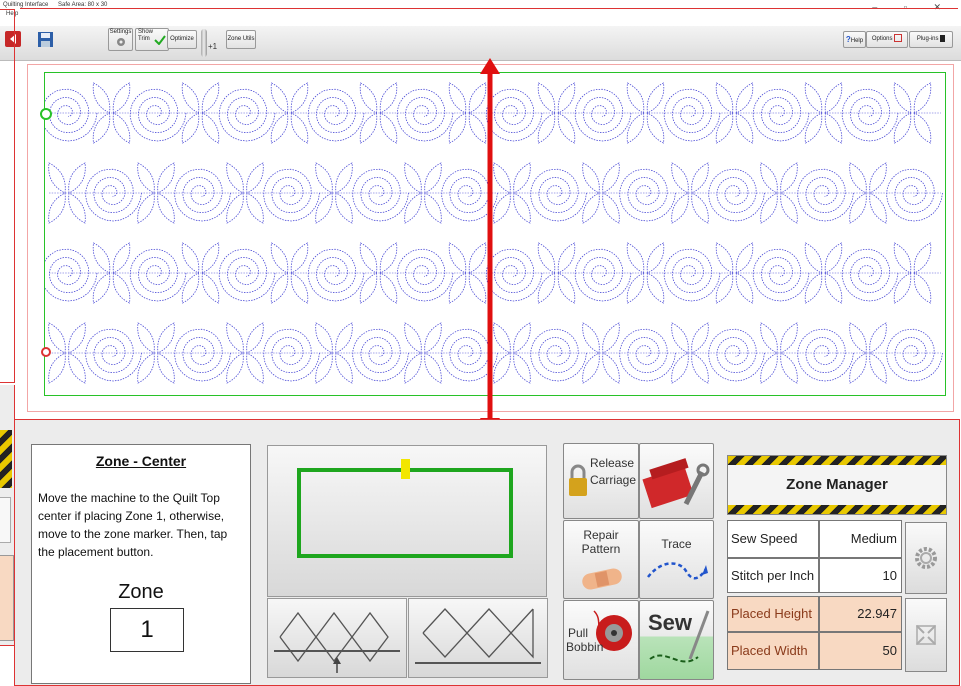  What do you see at coordinates (160, 40) in the screenshot?
I see `checkmark-icon` at bounding box center [160, 40].